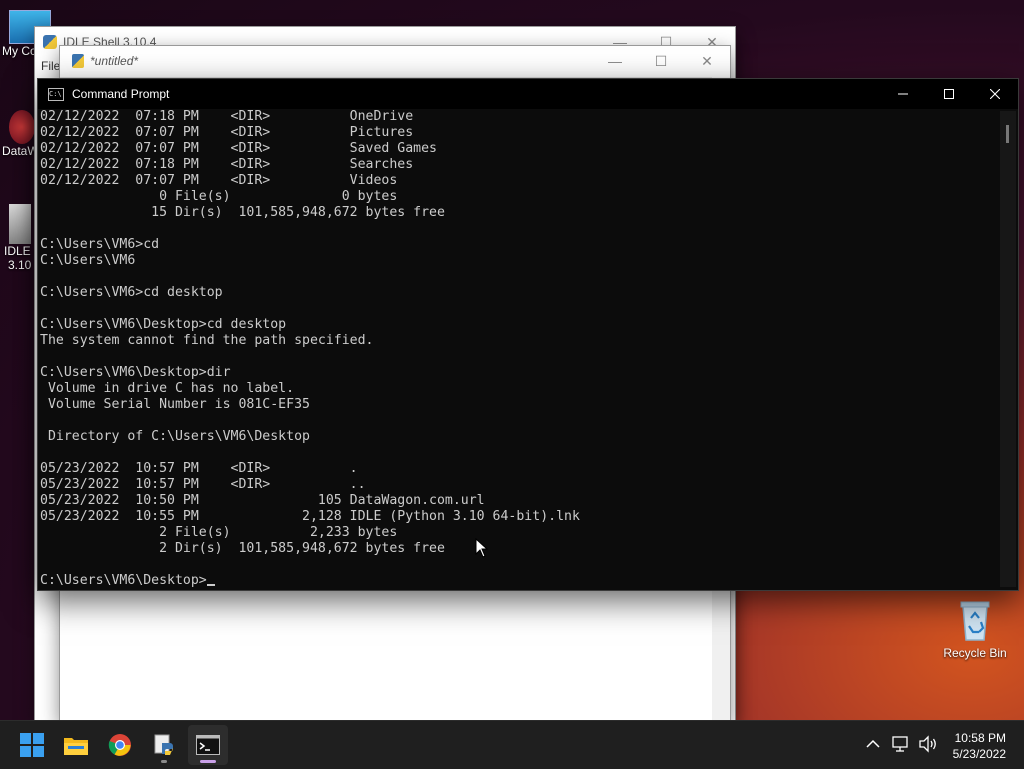 The image size is (1024, 769). I want to click on terminal-icon, so click(208, 745).